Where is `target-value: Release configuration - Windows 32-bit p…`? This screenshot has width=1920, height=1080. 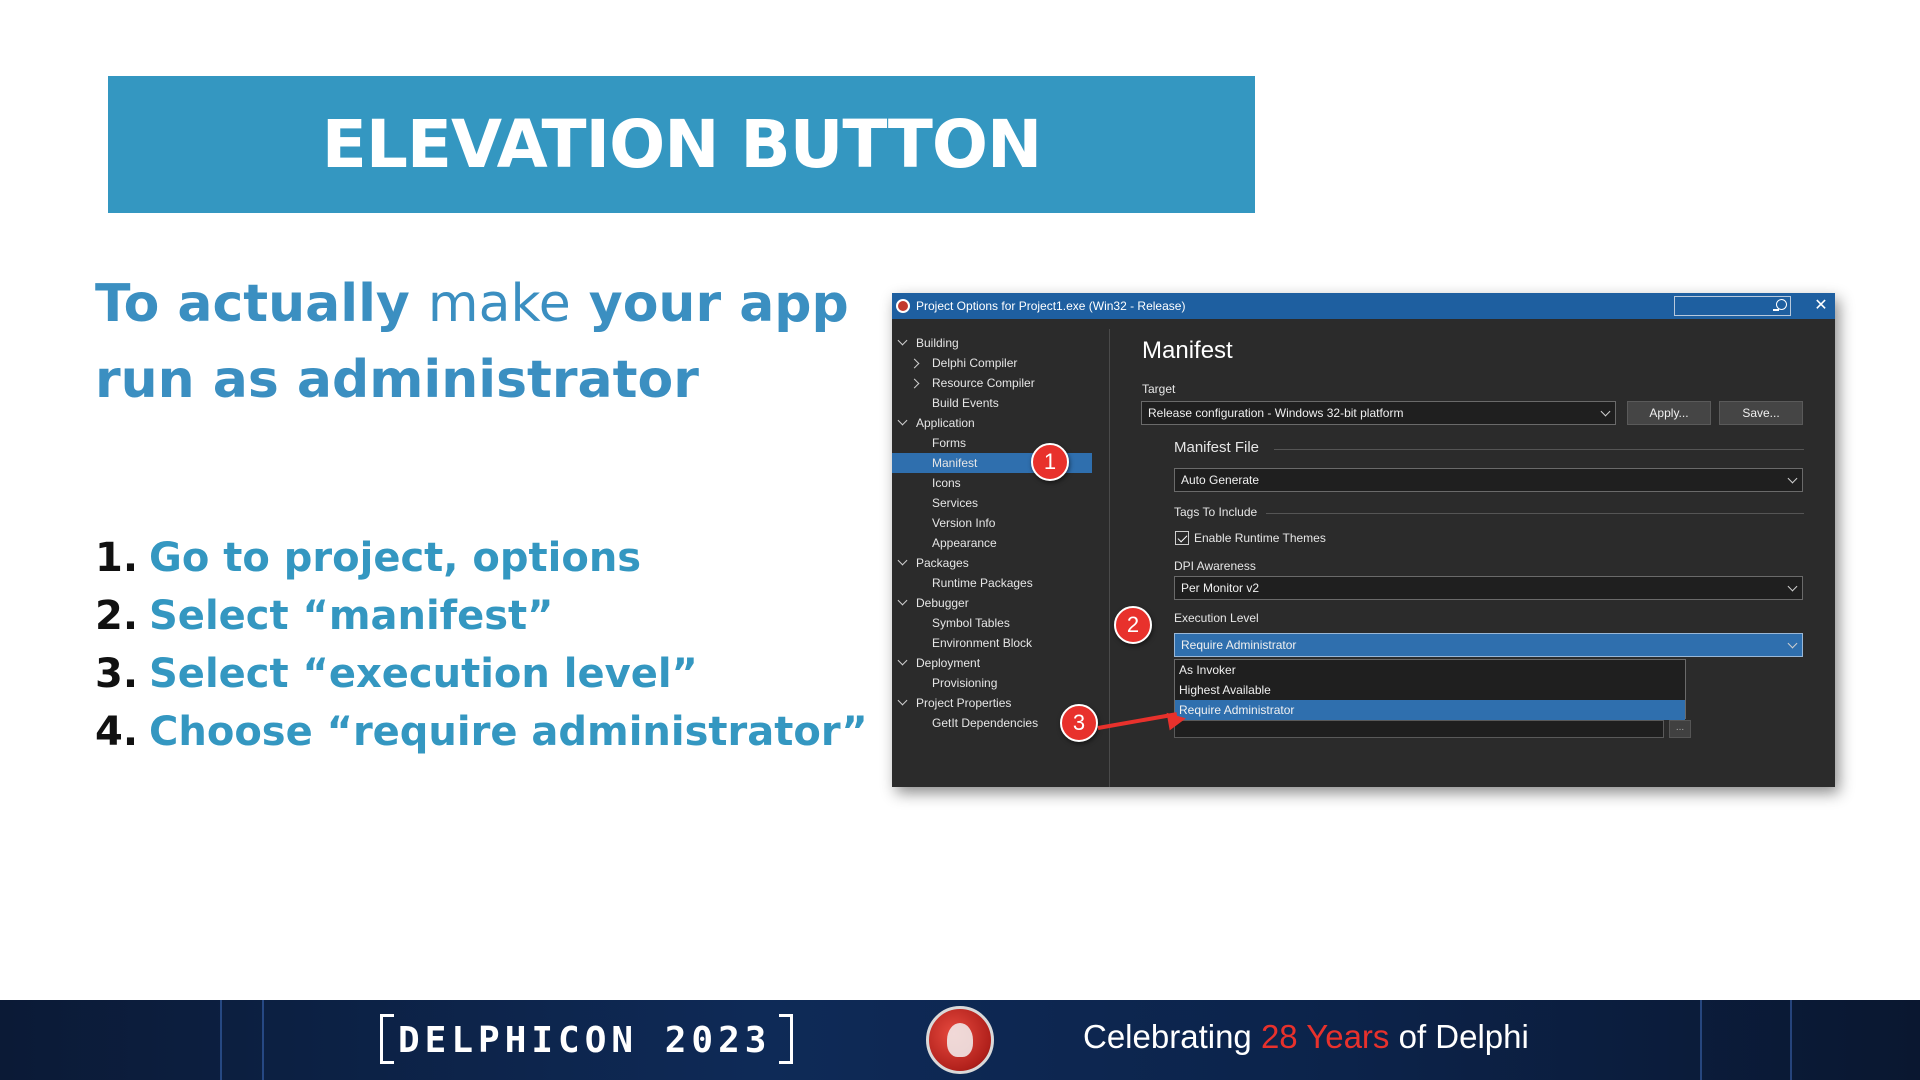 target-value: Release configuration - Windows 32-bit p… is located at coordinates (1276, 413).